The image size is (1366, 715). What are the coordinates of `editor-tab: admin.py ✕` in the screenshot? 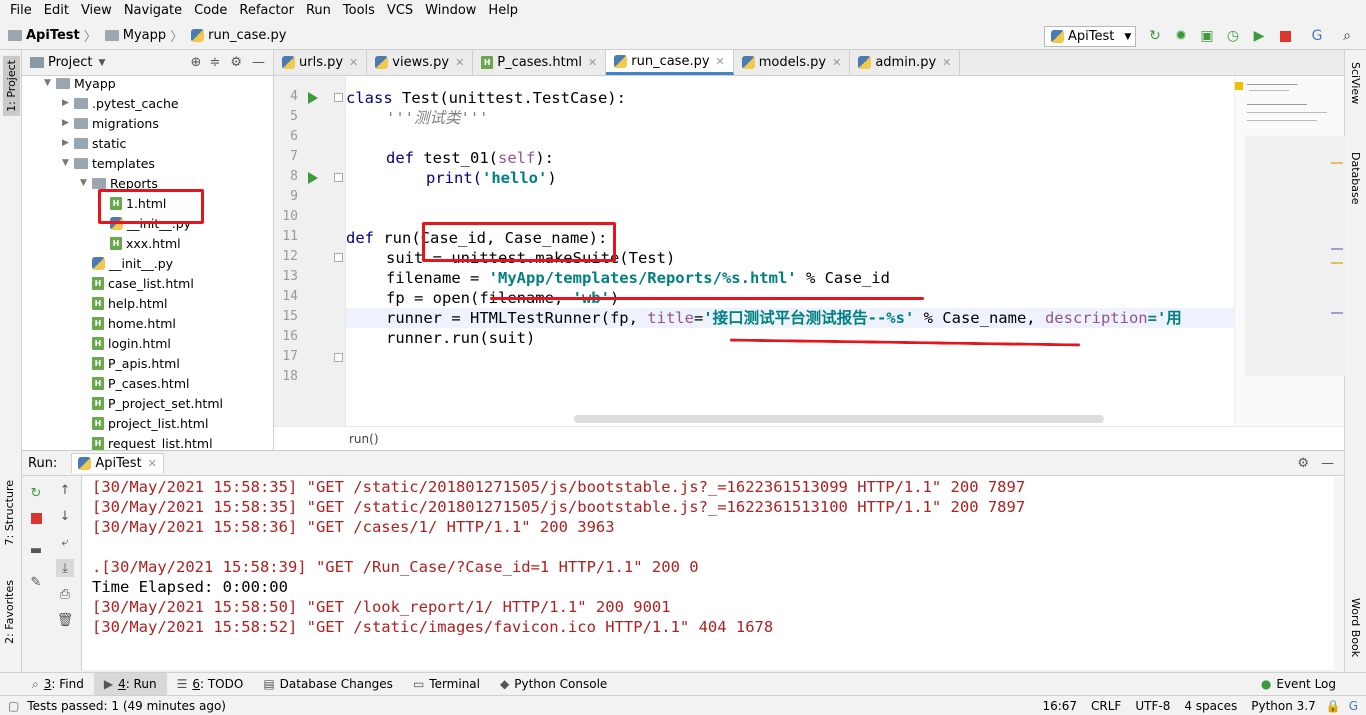 It's located at (905, 62).